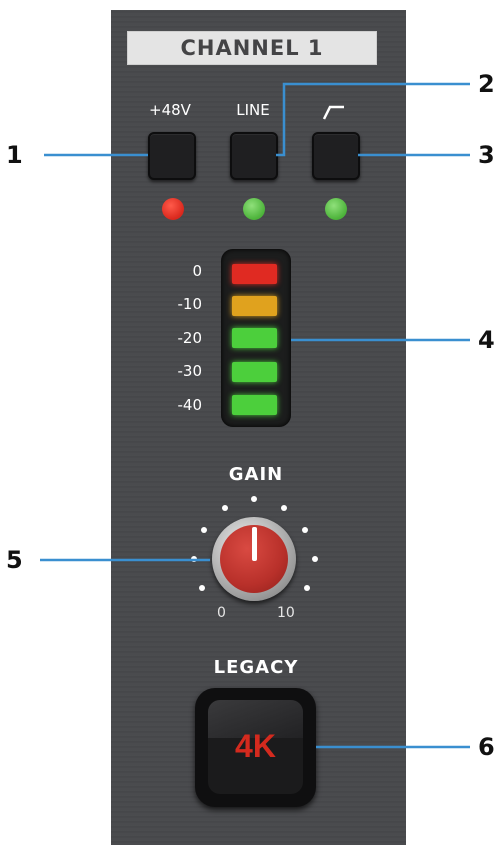  I want to click on callout-5: 5, so click(14, 560).